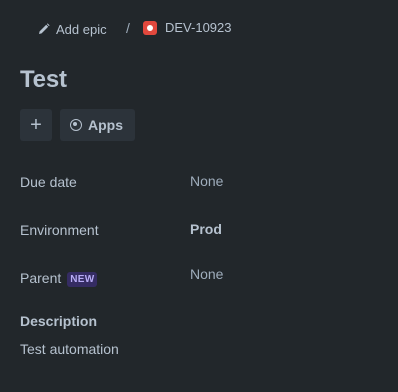 Image resolution: width=398 pixels, height=392 pixels. What do you see at coordinates (69, 349) in the screenshot?
I see `description-body: Test automation` at bounding box center [69, 349].